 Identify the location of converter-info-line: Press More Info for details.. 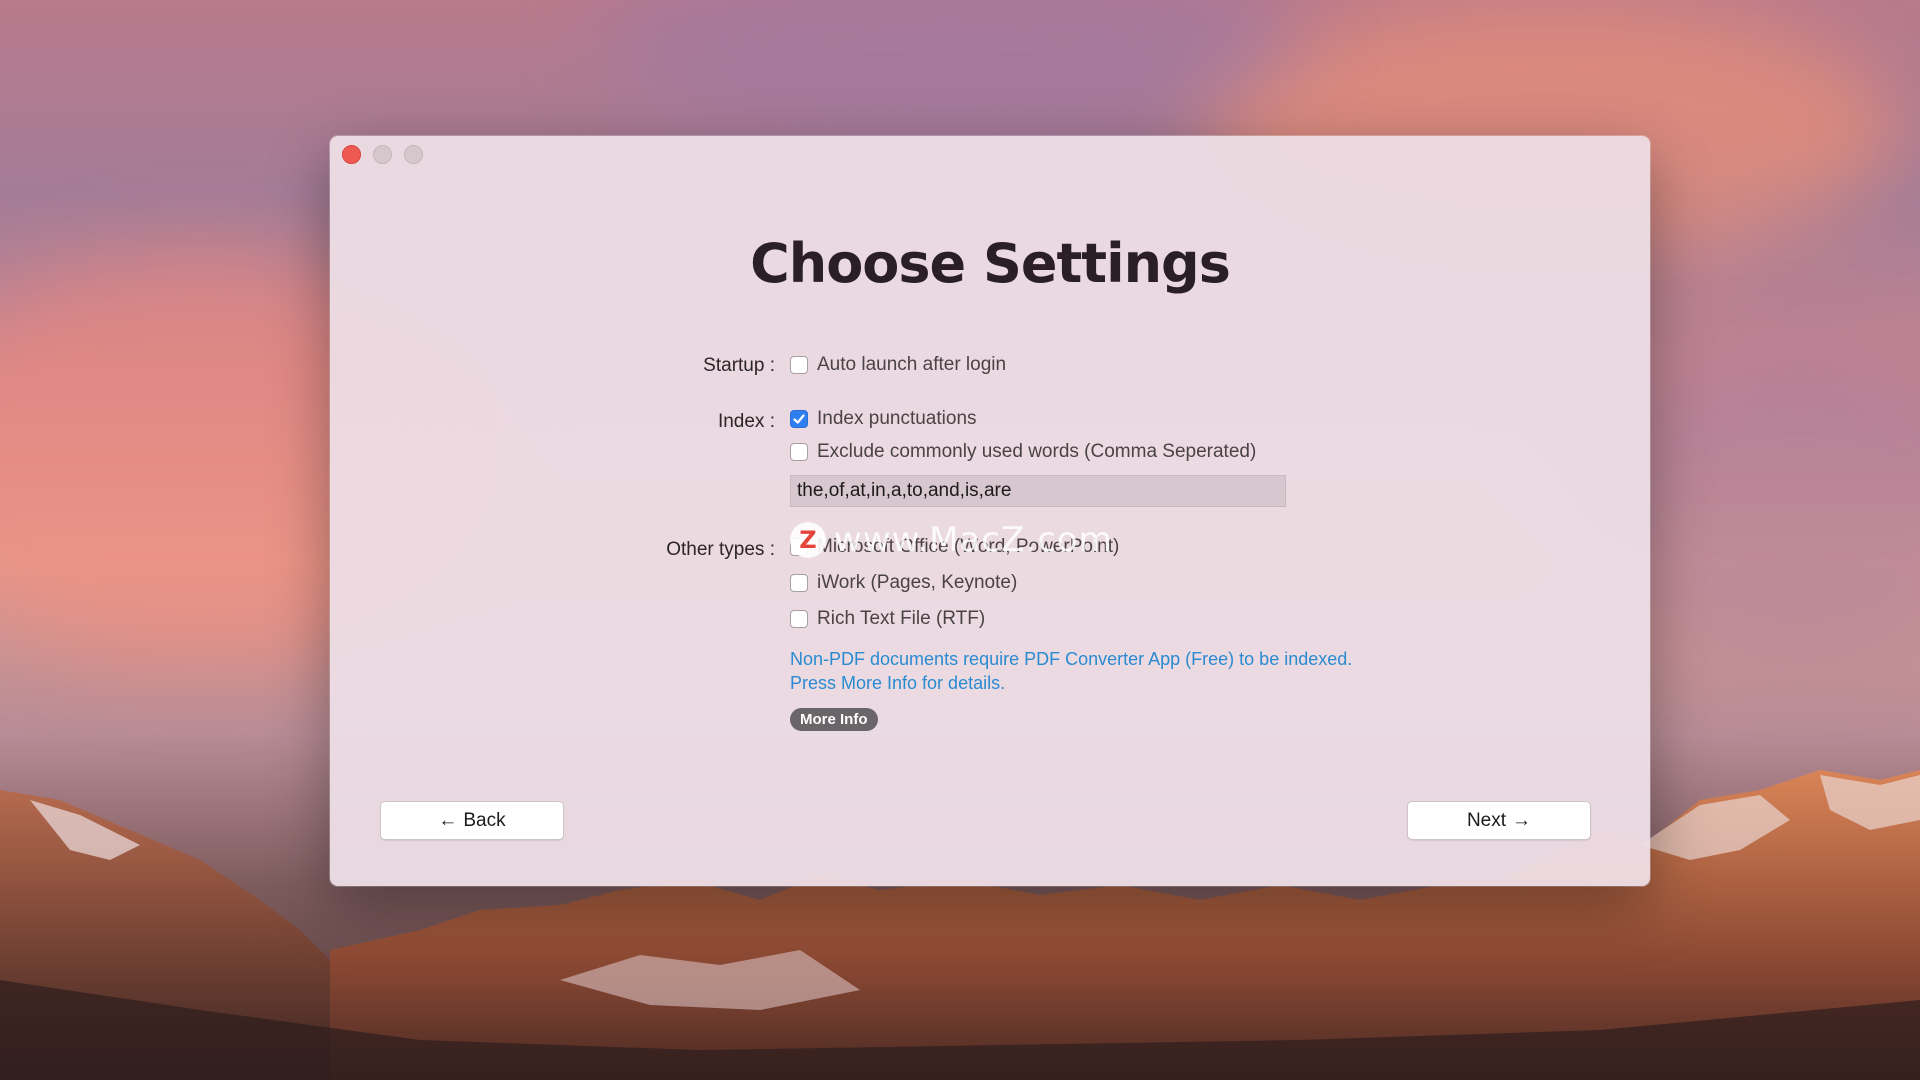
(898, 683).